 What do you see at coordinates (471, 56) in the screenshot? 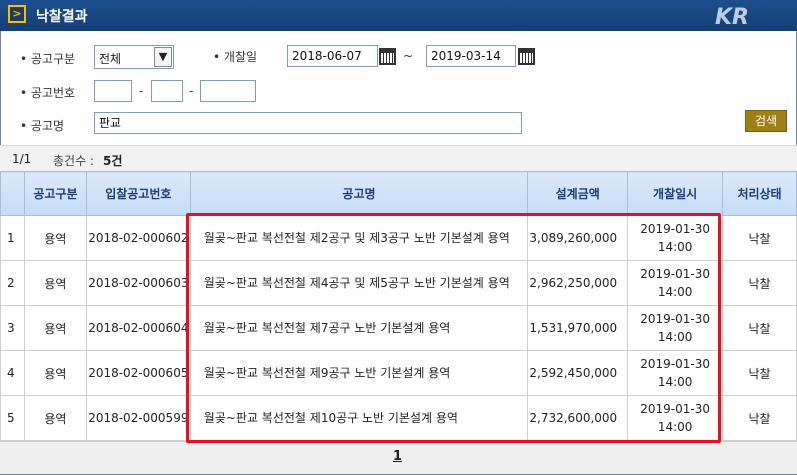
I see `date-to-input: 2019-03-14` at bounding box center [471, 56].